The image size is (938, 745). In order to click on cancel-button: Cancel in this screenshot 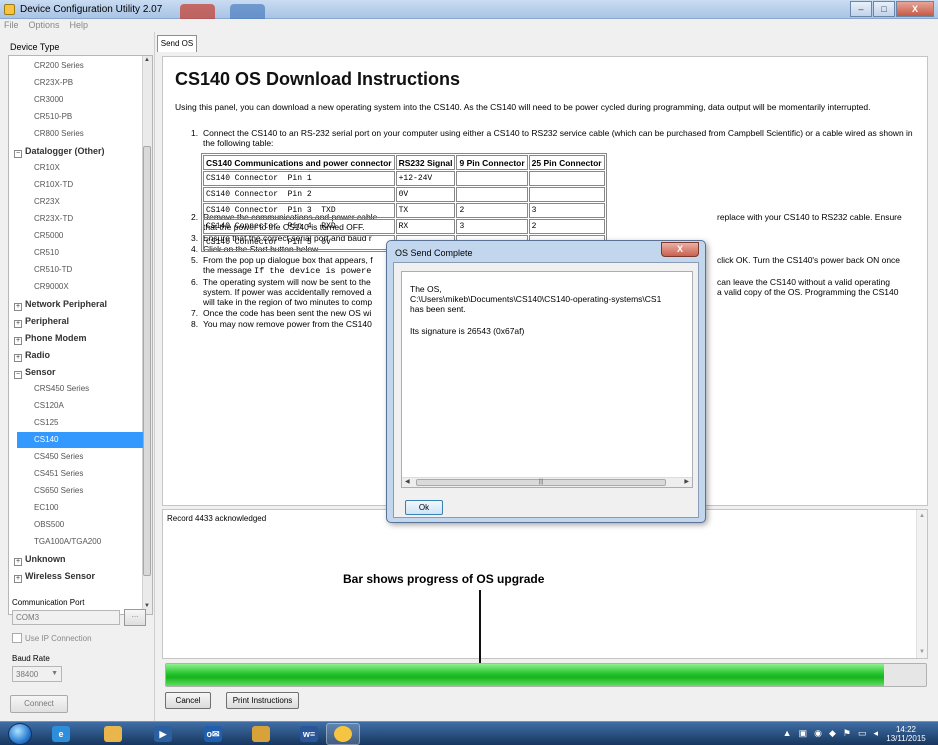, I will do `click(188, 700)`.